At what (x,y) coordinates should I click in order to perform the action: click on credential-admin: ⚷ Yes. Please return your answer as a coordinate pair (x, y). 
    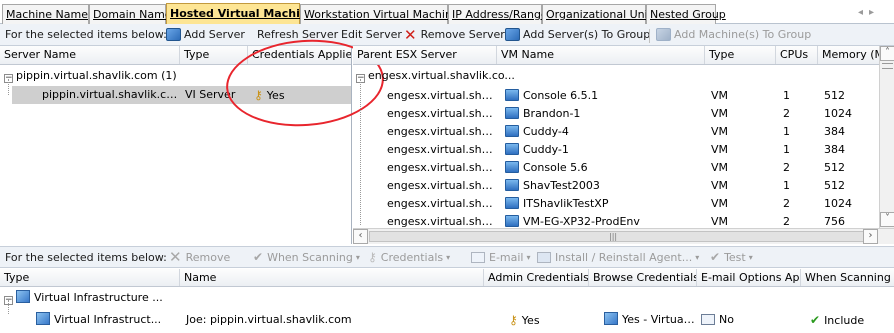
    Looking at the image, I should click on (524, 320).